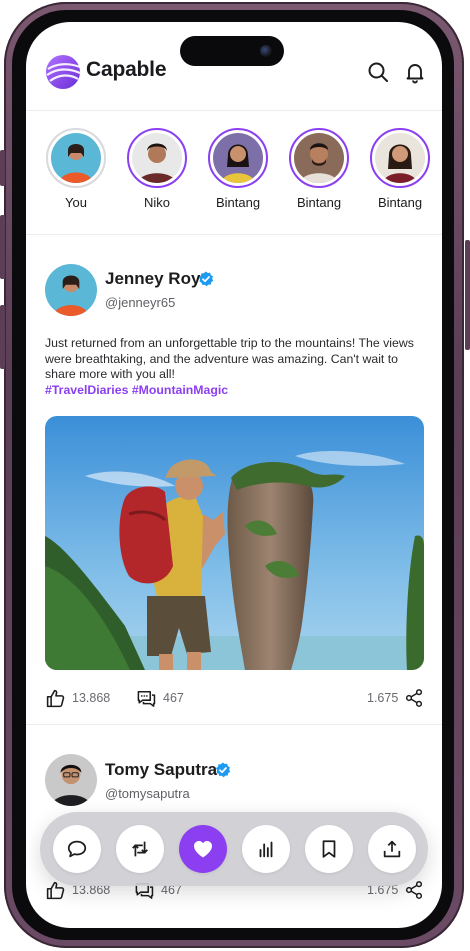  Describe the element at coordinates (136, 390) in the screenshot. I see `post-hashtags: #TravelDiaries #MountainMagic` at that location.